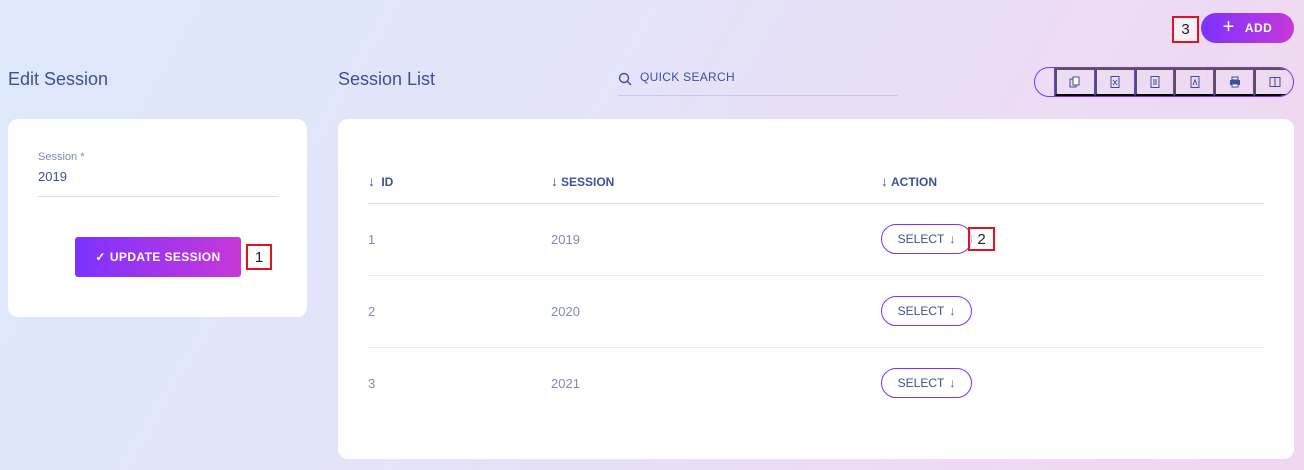 The image size is (1304, 470). What do you see at coordinates (625, 78) in the screenshot?
I see `search-icon` at bounding box center [625, 78].